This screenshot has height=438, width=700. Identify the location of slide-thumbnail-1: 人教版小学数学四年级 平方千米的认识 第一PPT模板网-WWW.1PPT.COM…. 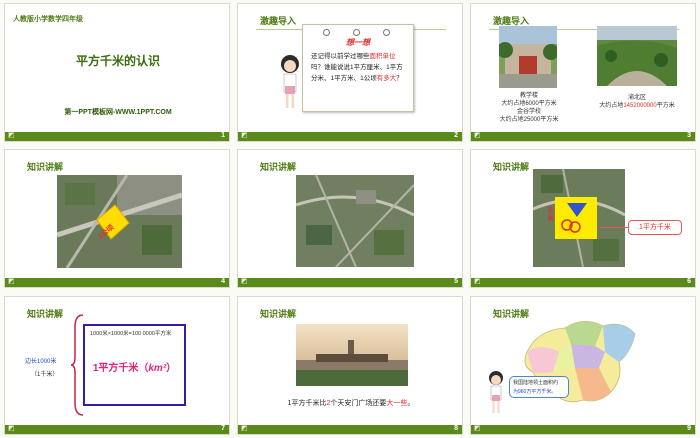
(117, 72).